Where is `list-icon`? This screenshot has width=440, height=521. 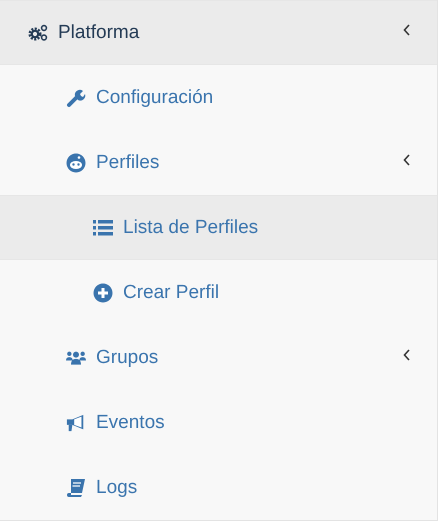
list-icon is located at coordinates (103, 228).